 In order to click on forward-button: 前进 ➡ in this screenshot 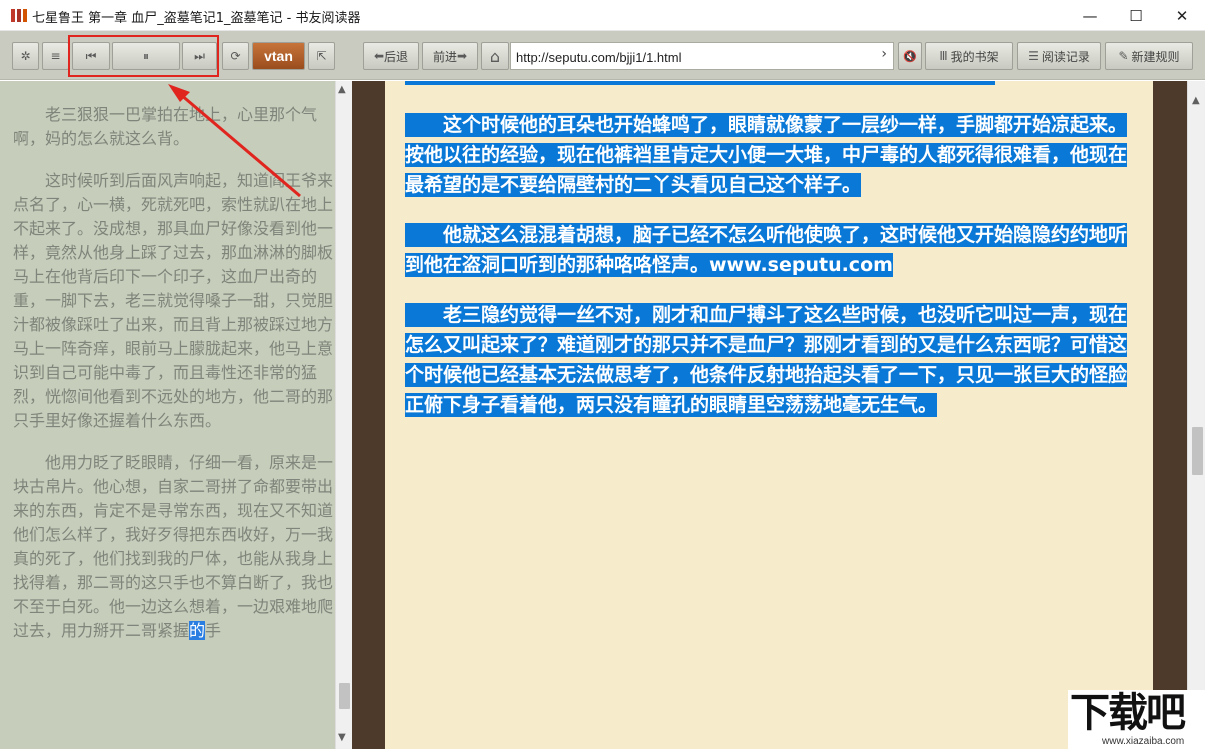, I will do `click(450, 56)`.